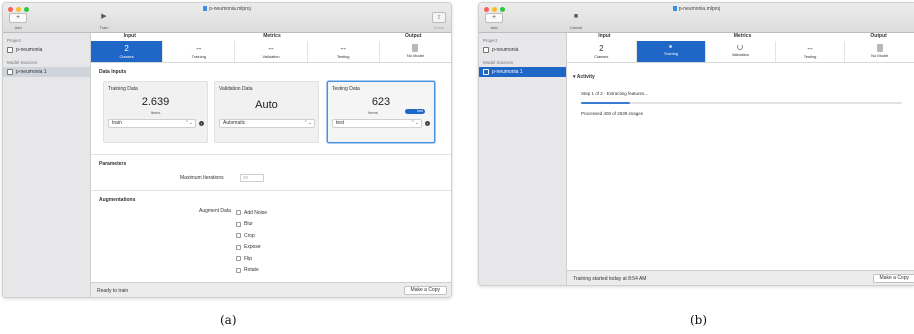 The width and height of the screenshot is (914, 334). Describe the element at coordinates (215, 211) in the screenshot. I see `augment-data-label: Augment Data` at that location.